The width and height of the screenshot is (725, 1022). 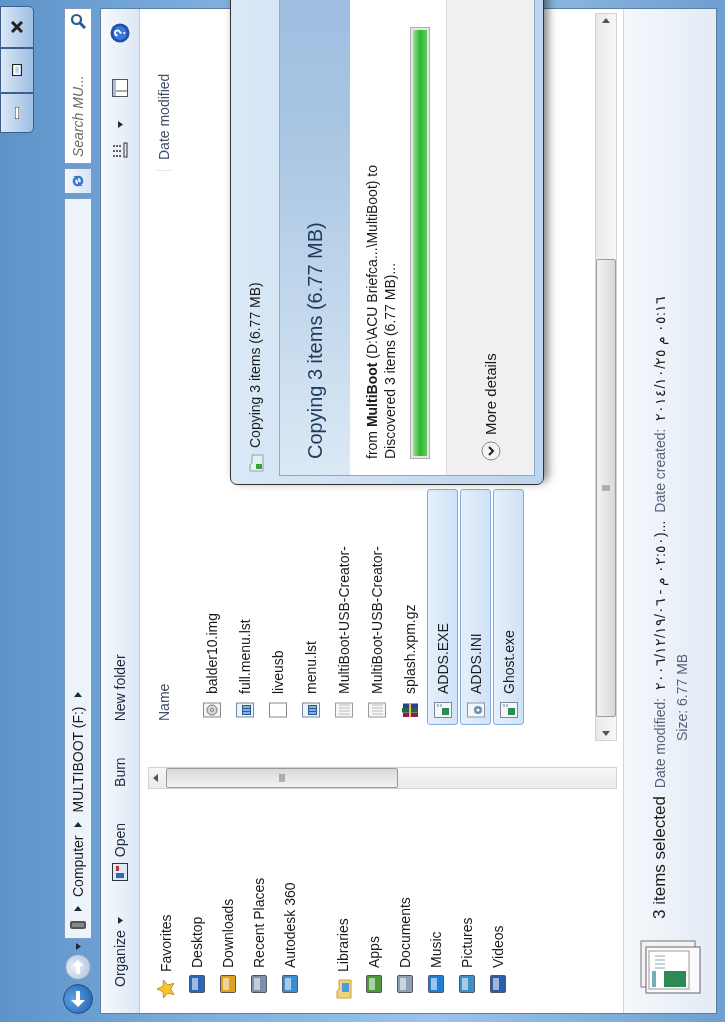 What do you see at coordinates (120, 952) in the screenshot?
I see `organize-menu: Organize` at bounding box center [120, 952].